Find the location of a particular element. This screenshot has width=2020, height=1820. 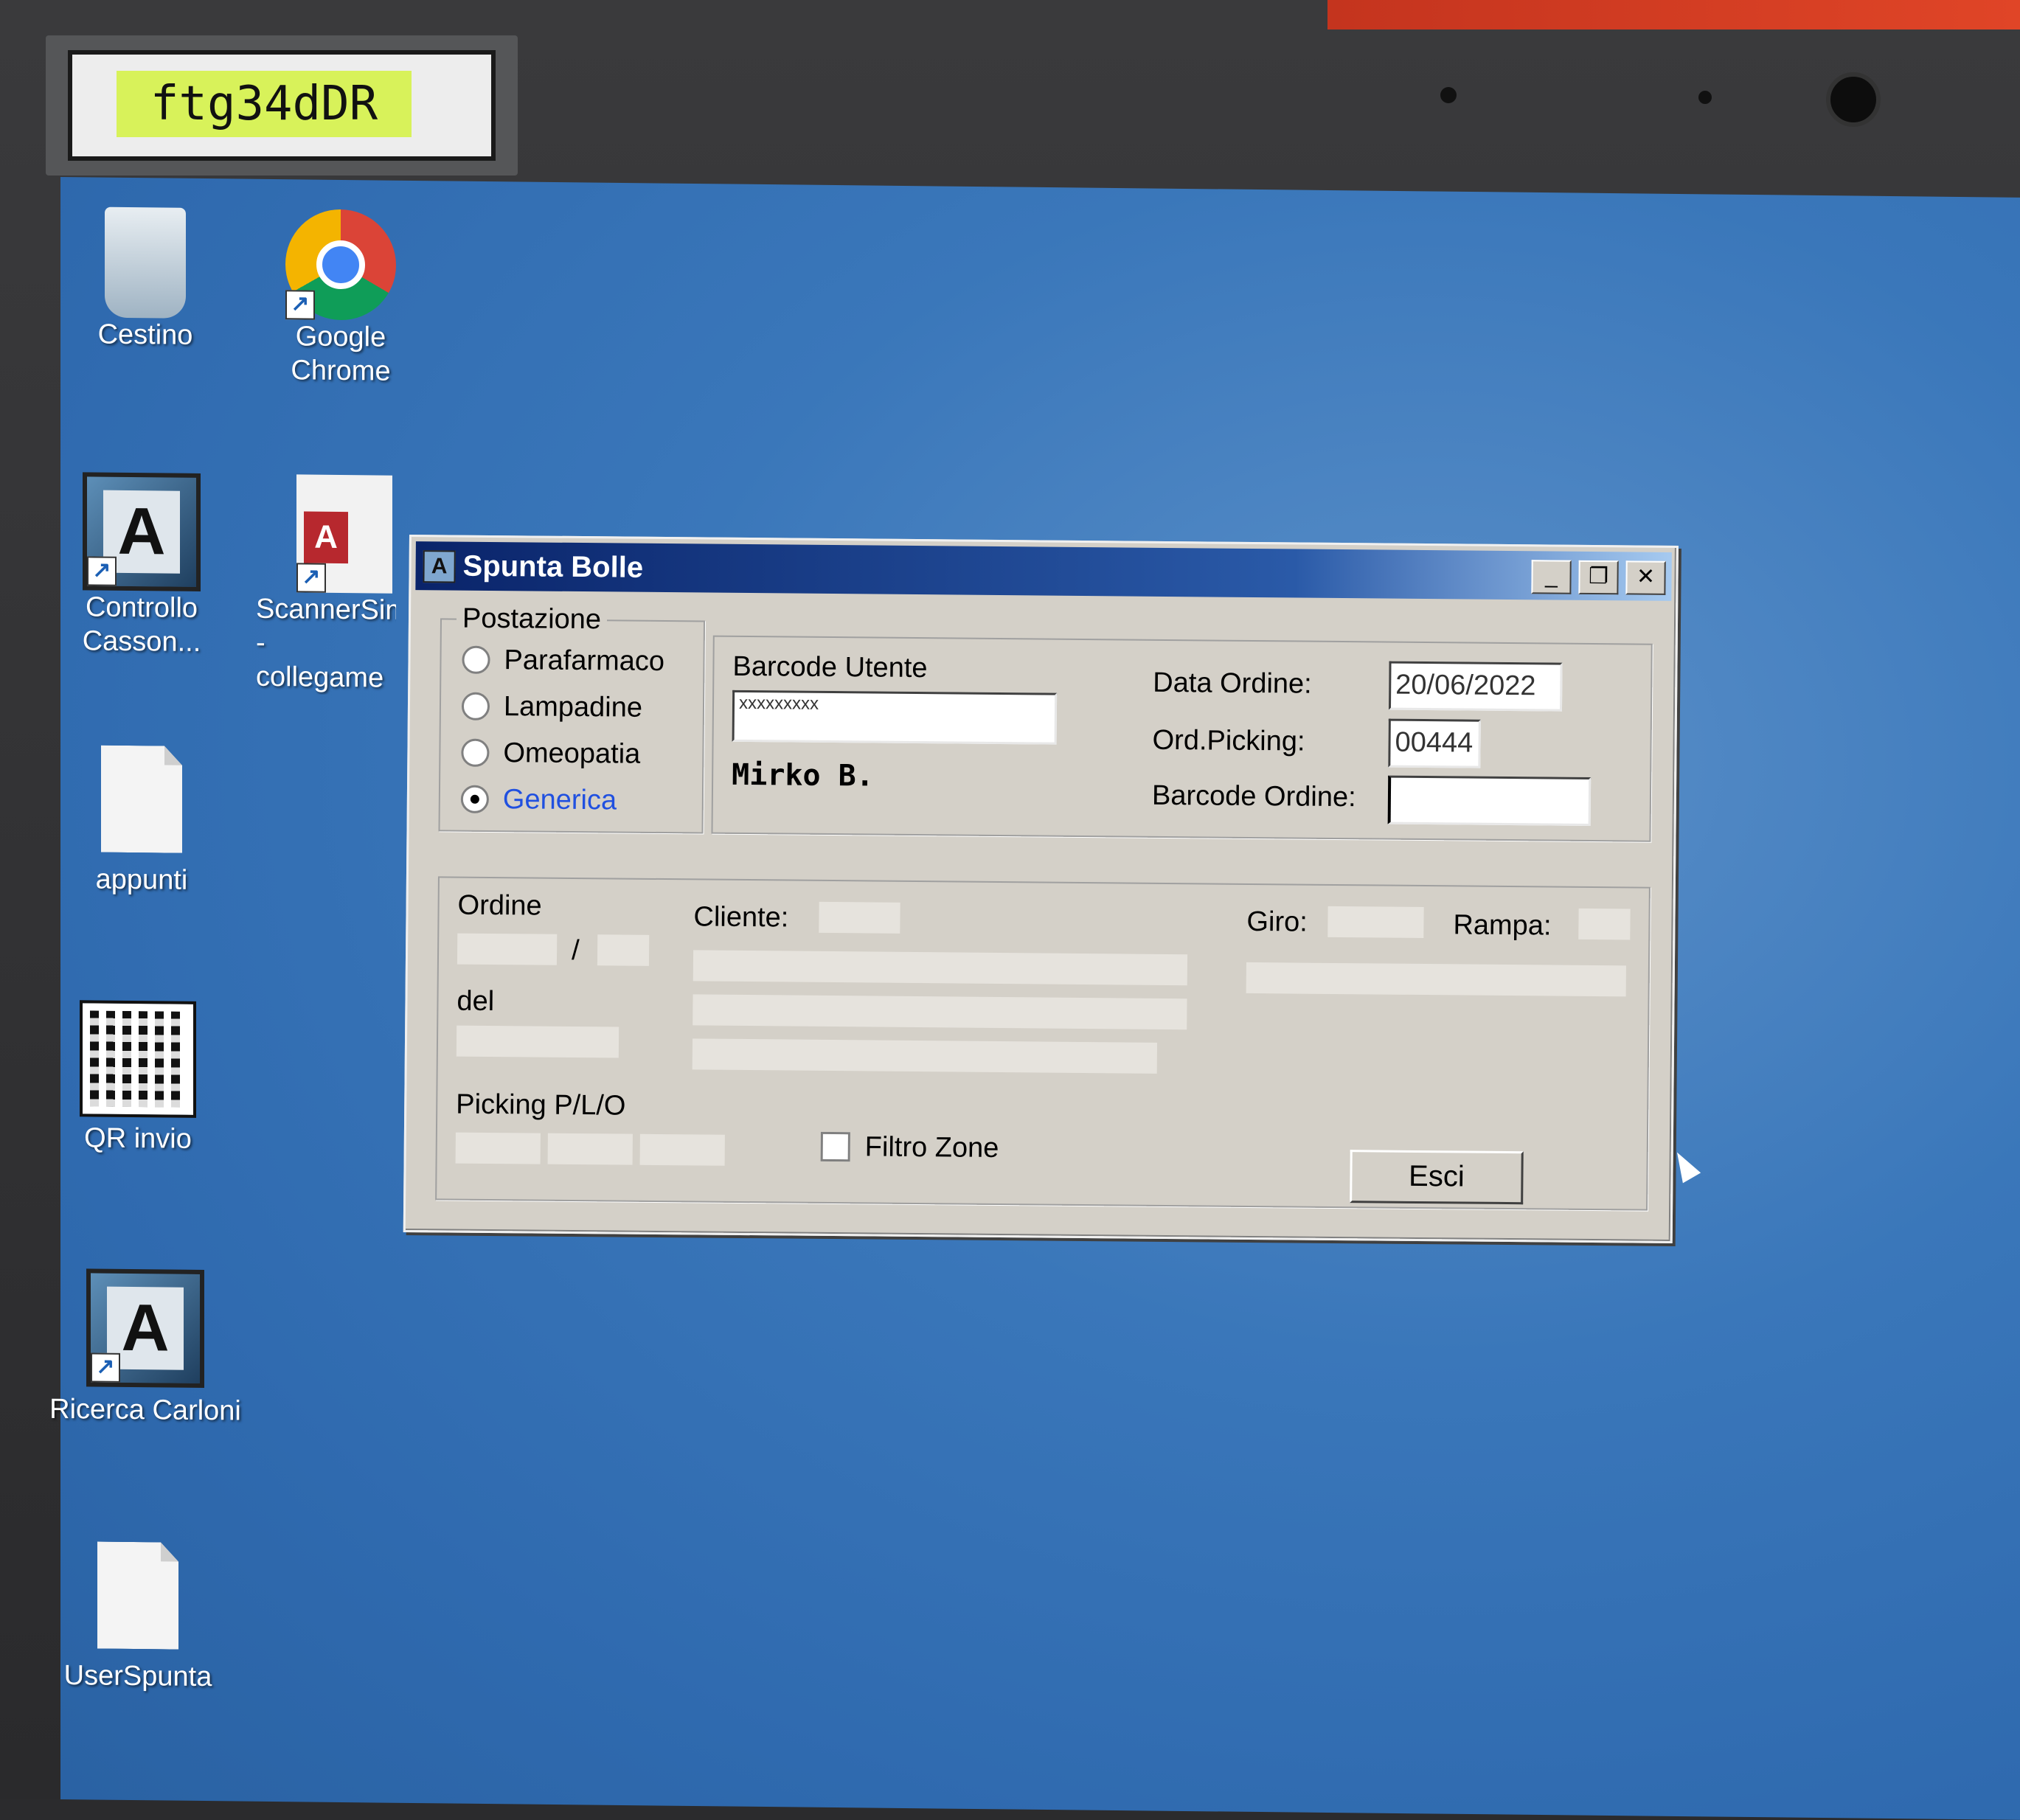

picking-l-field is located at coordinates (590, 1149).